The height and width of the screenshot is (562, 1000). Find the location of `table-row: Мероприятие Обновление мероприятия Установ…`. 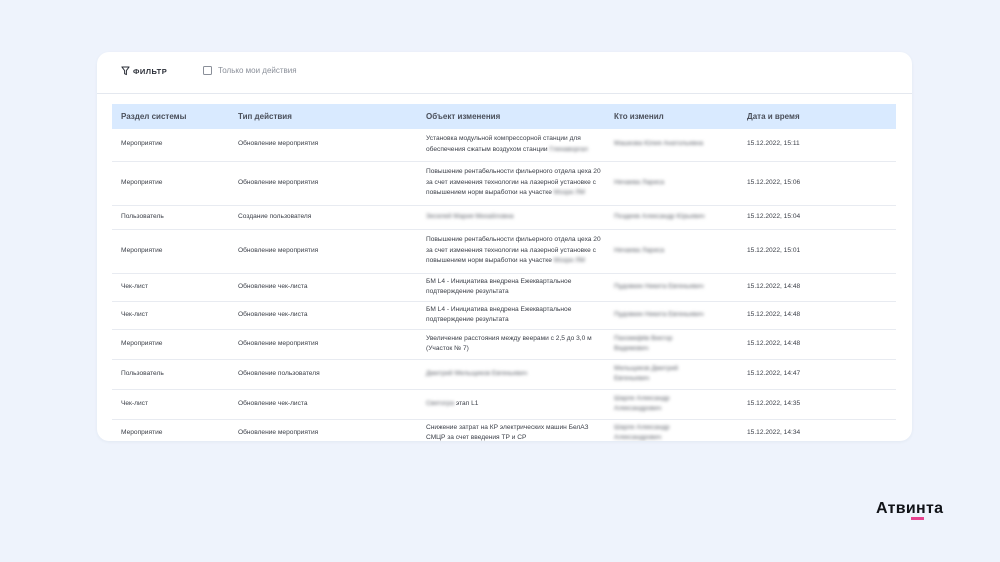

table-row: Мероприятие Обновление мероприятия Установ… is located at coordinates (504, 145).